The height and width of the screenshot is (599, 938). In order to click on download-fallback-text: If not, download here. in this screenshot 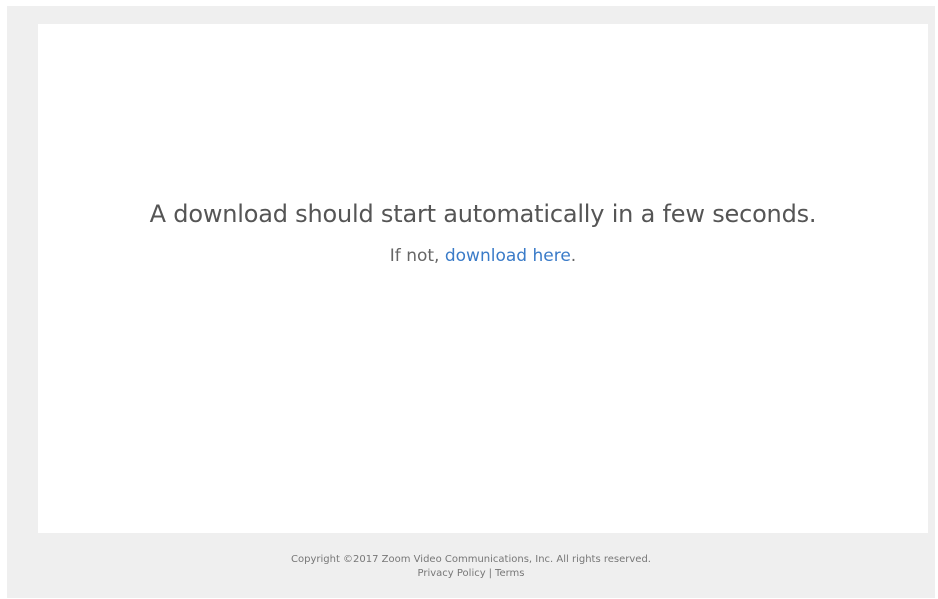, I will do `click(483, 256)`.